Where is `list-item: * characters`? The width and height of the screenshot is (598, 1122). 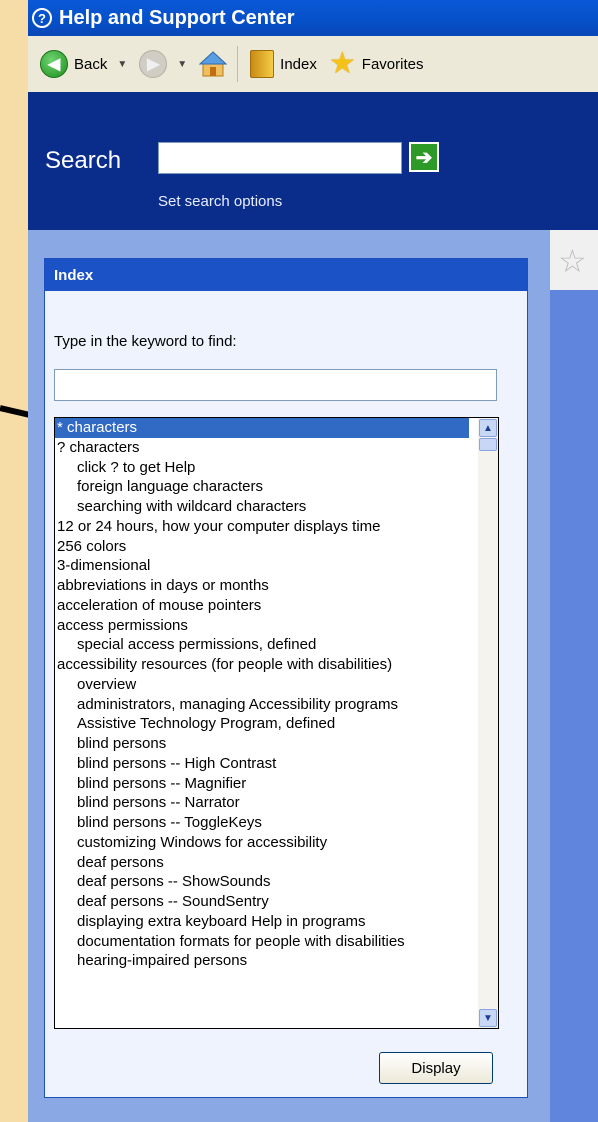
list-item: * characters is located at coordinates (262, 428).